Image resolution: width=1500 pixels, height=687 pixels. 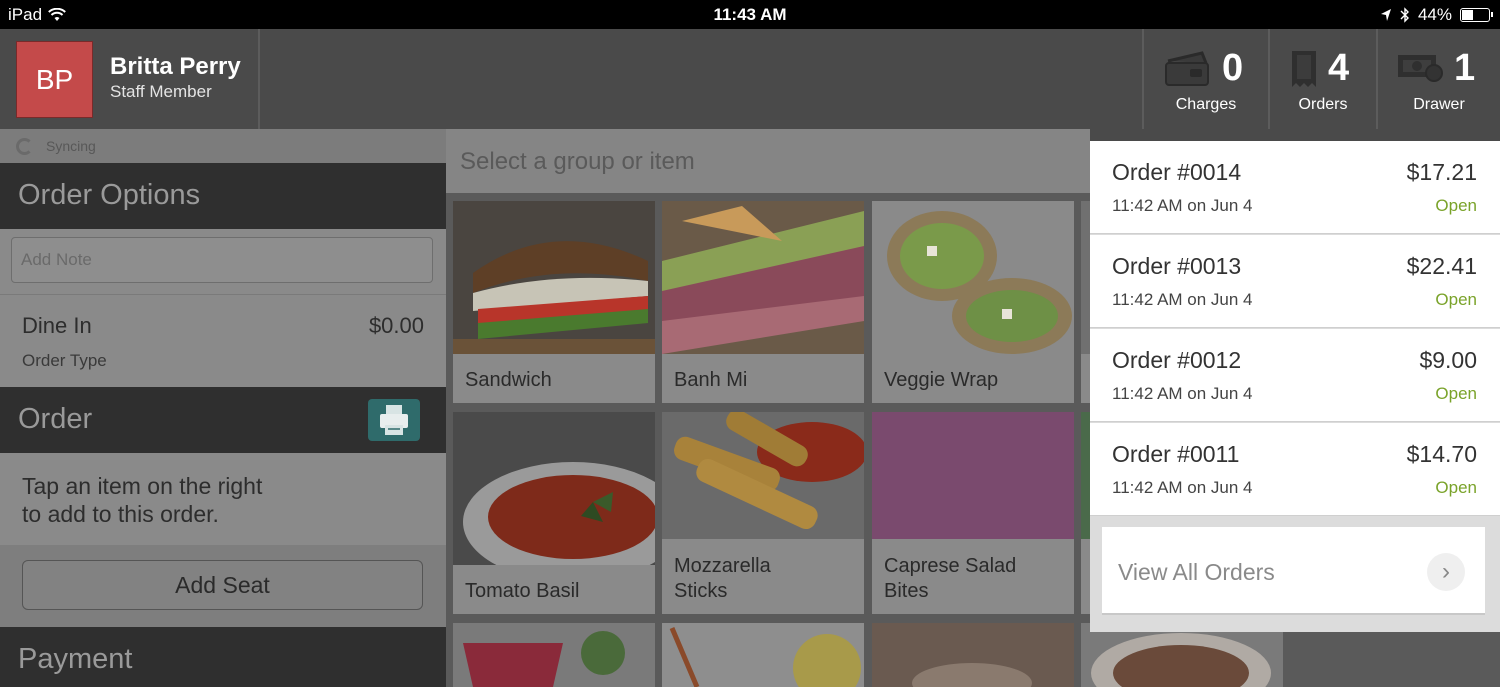 I want to click on menu-item-name: Caprese Salad Bites, so click(x=950, y=579).